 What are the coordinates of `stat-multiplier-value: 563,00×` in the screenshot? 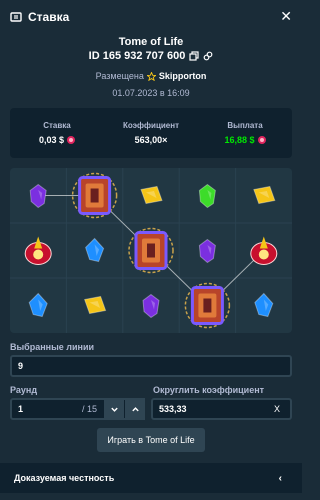 It's located at (151, 140).